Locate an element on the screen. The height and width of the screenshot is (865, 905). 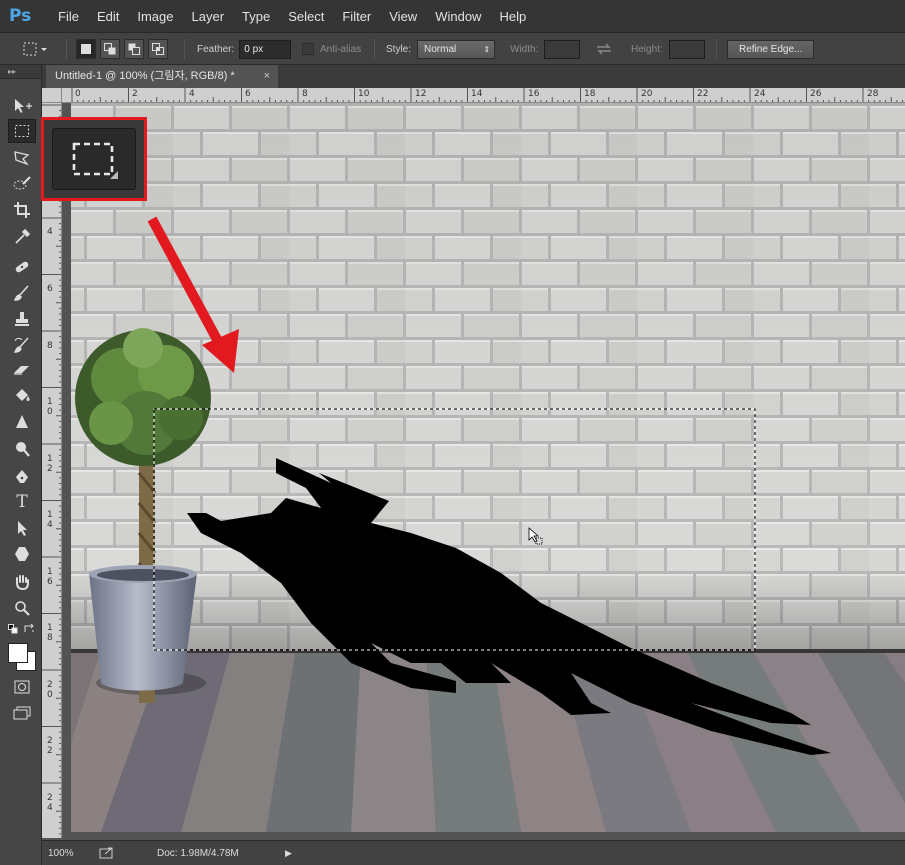
paint-bucket-tool is located at coordinates (22, 396).